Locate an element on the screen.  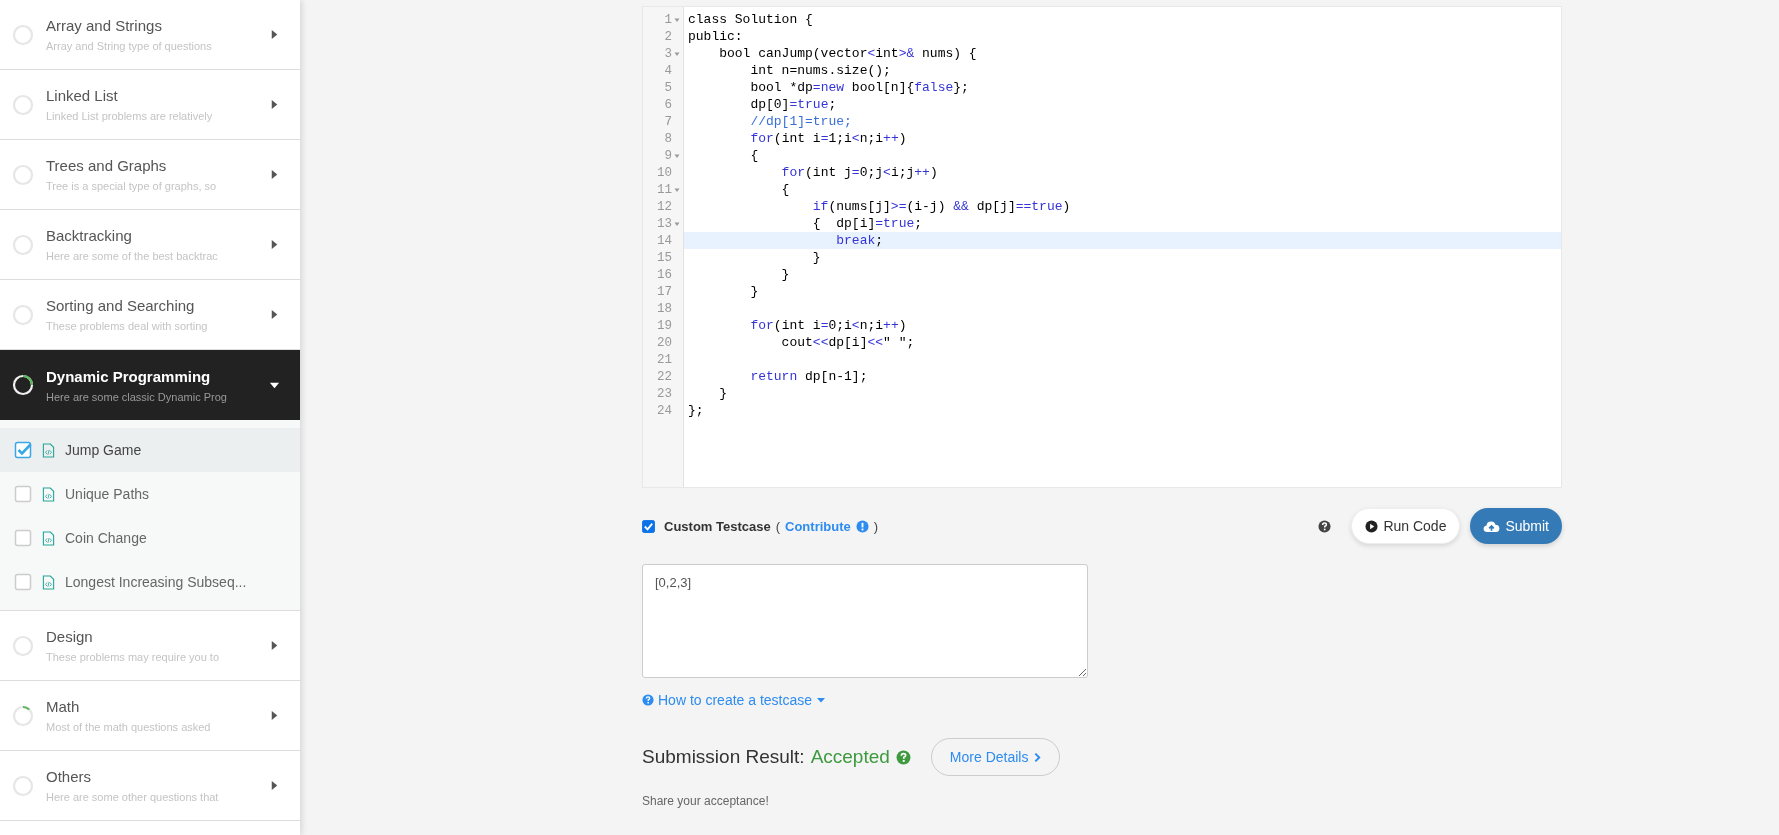
category-description: Here are some of the best backtrac is located at coordinates (132, 256).